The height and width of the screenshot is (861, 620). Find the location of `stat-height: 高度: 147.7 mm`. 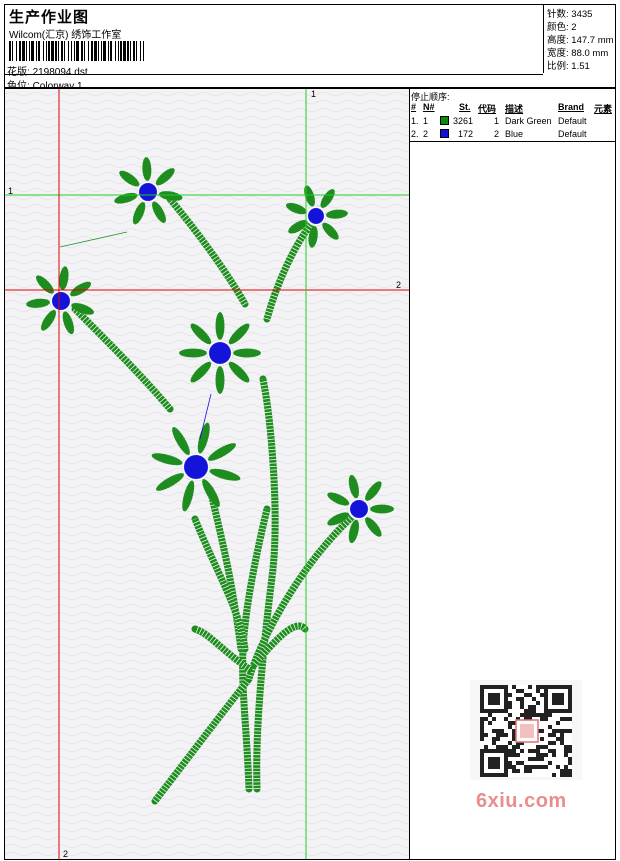

stat-height: 高度: 147.7 mm is located at coordinates (580, 40).